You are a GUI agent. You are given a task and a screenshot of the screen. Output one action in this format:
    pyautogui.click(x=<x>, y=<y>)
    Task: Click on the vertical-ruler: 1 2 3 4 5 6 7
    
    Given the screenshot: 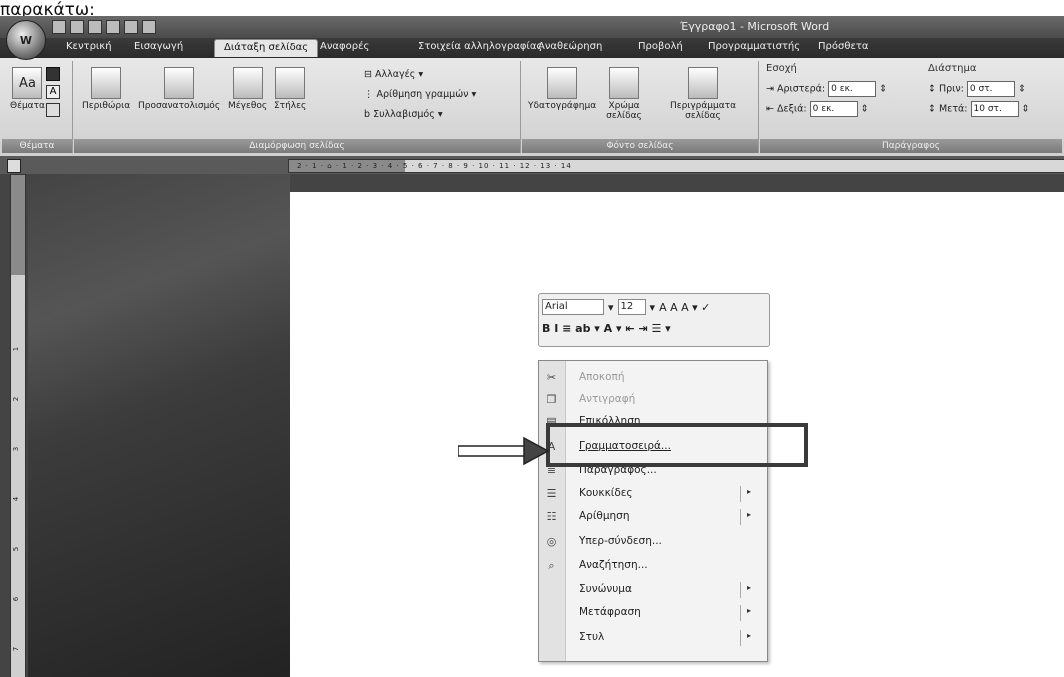 What is the action you would take?
    pyautogui.click(x=18, y=425)
    